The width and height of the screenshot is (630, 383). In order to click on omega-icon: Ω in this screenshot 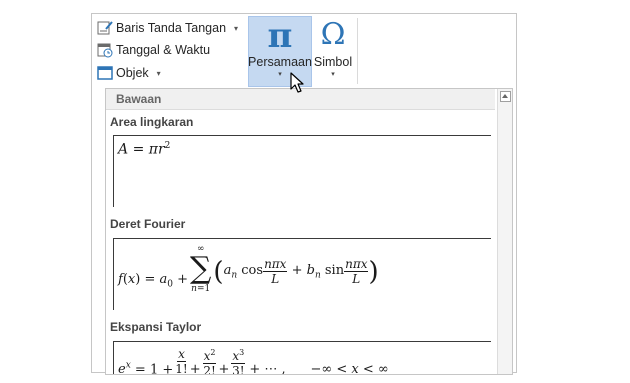, I will do `click(333, 34)`.